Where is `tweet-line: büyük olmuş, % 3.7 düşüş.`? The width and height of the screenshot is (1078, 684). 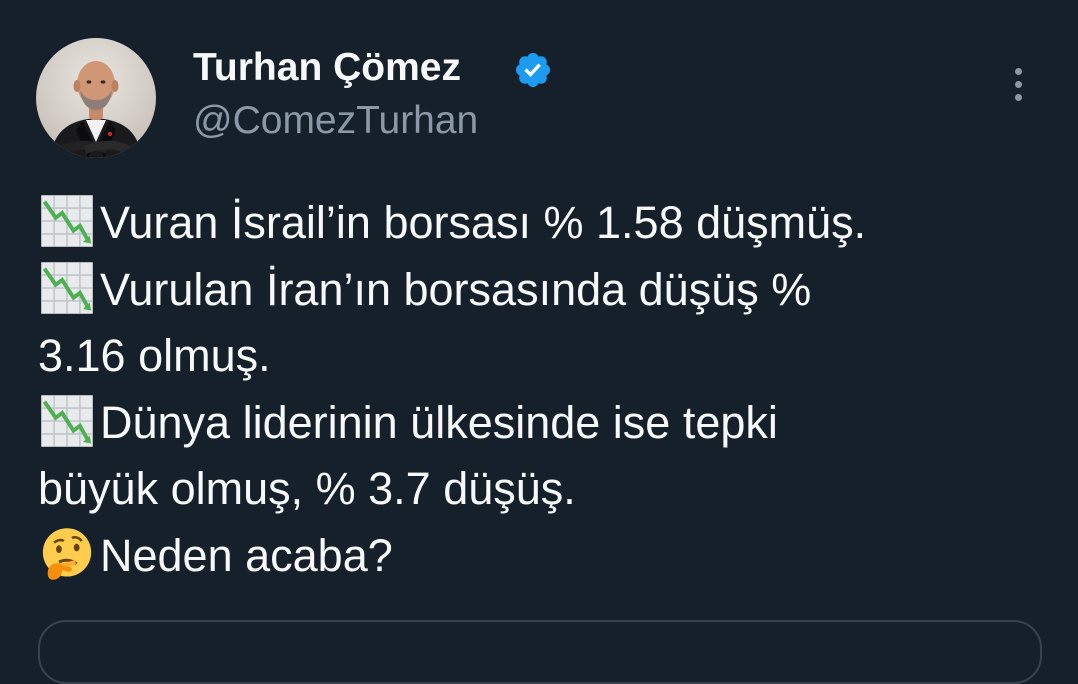
tweet-line: büyük olmuş, % 3.7 düşüş. is located at coordinates (548, 489).